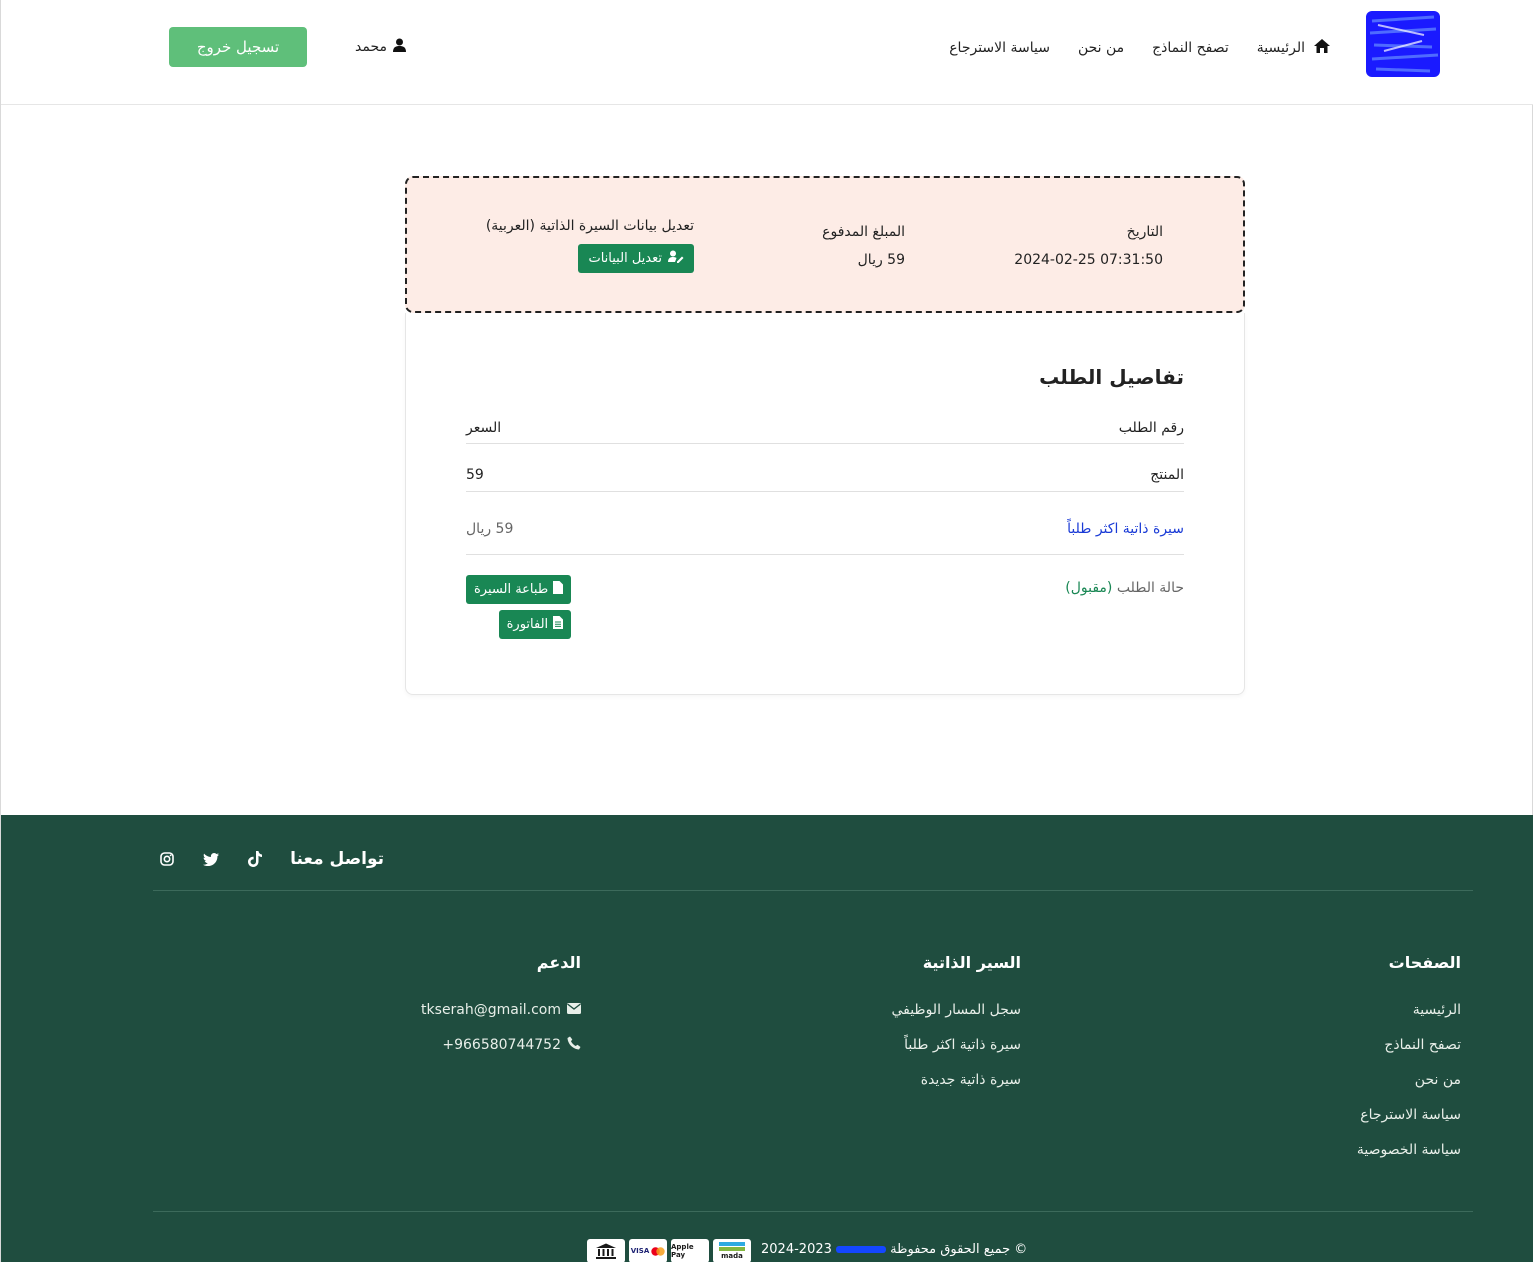 The height and width of the screenshot is (1262, 1533). I want to click on payment-methods: VISA Apple Pay mada, so click(669, 1250).